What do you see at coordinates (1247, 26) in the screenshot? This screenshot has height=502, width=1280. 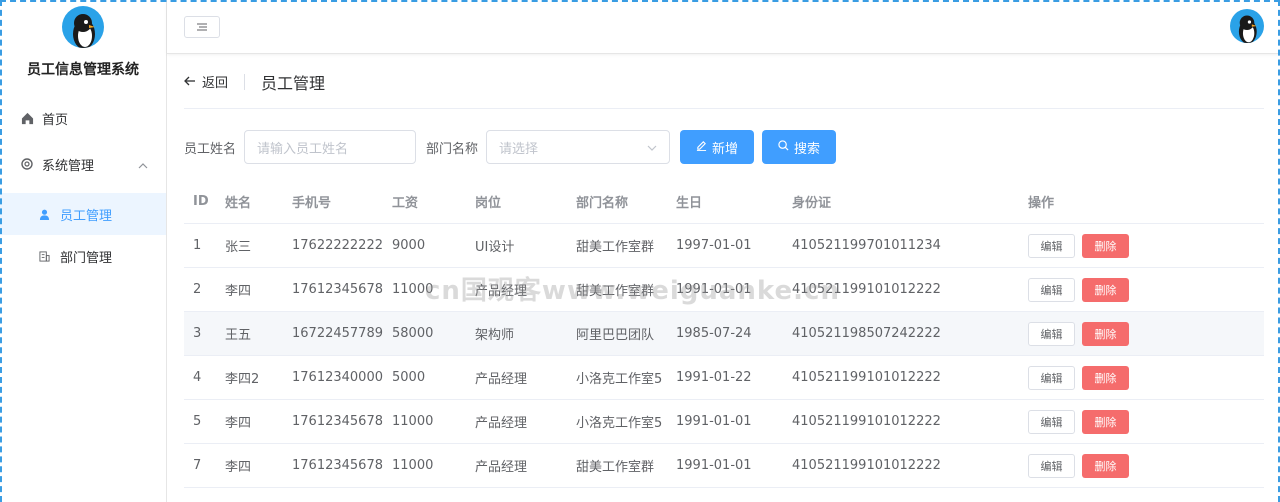 I see `user-avatar` at bounding box center [1247, 26].